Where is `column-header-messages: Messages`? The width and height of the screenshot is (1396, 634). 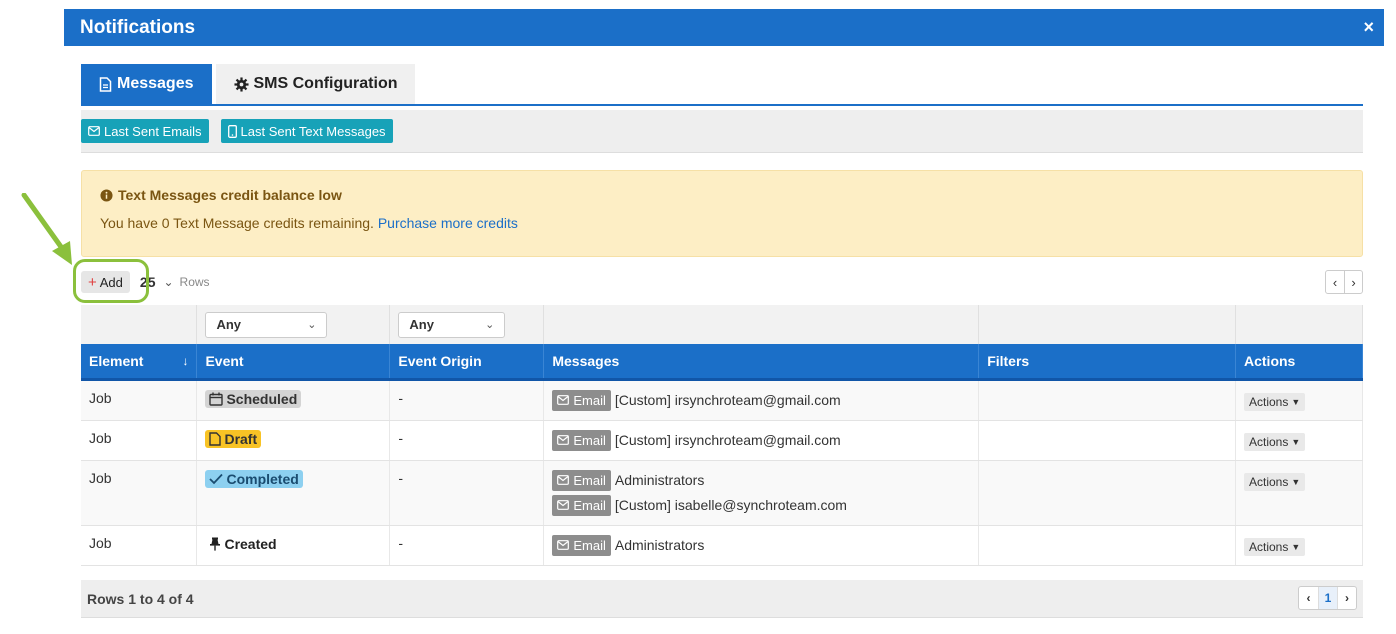
column-header-messages: Messages is located at coordinates (761, 362).